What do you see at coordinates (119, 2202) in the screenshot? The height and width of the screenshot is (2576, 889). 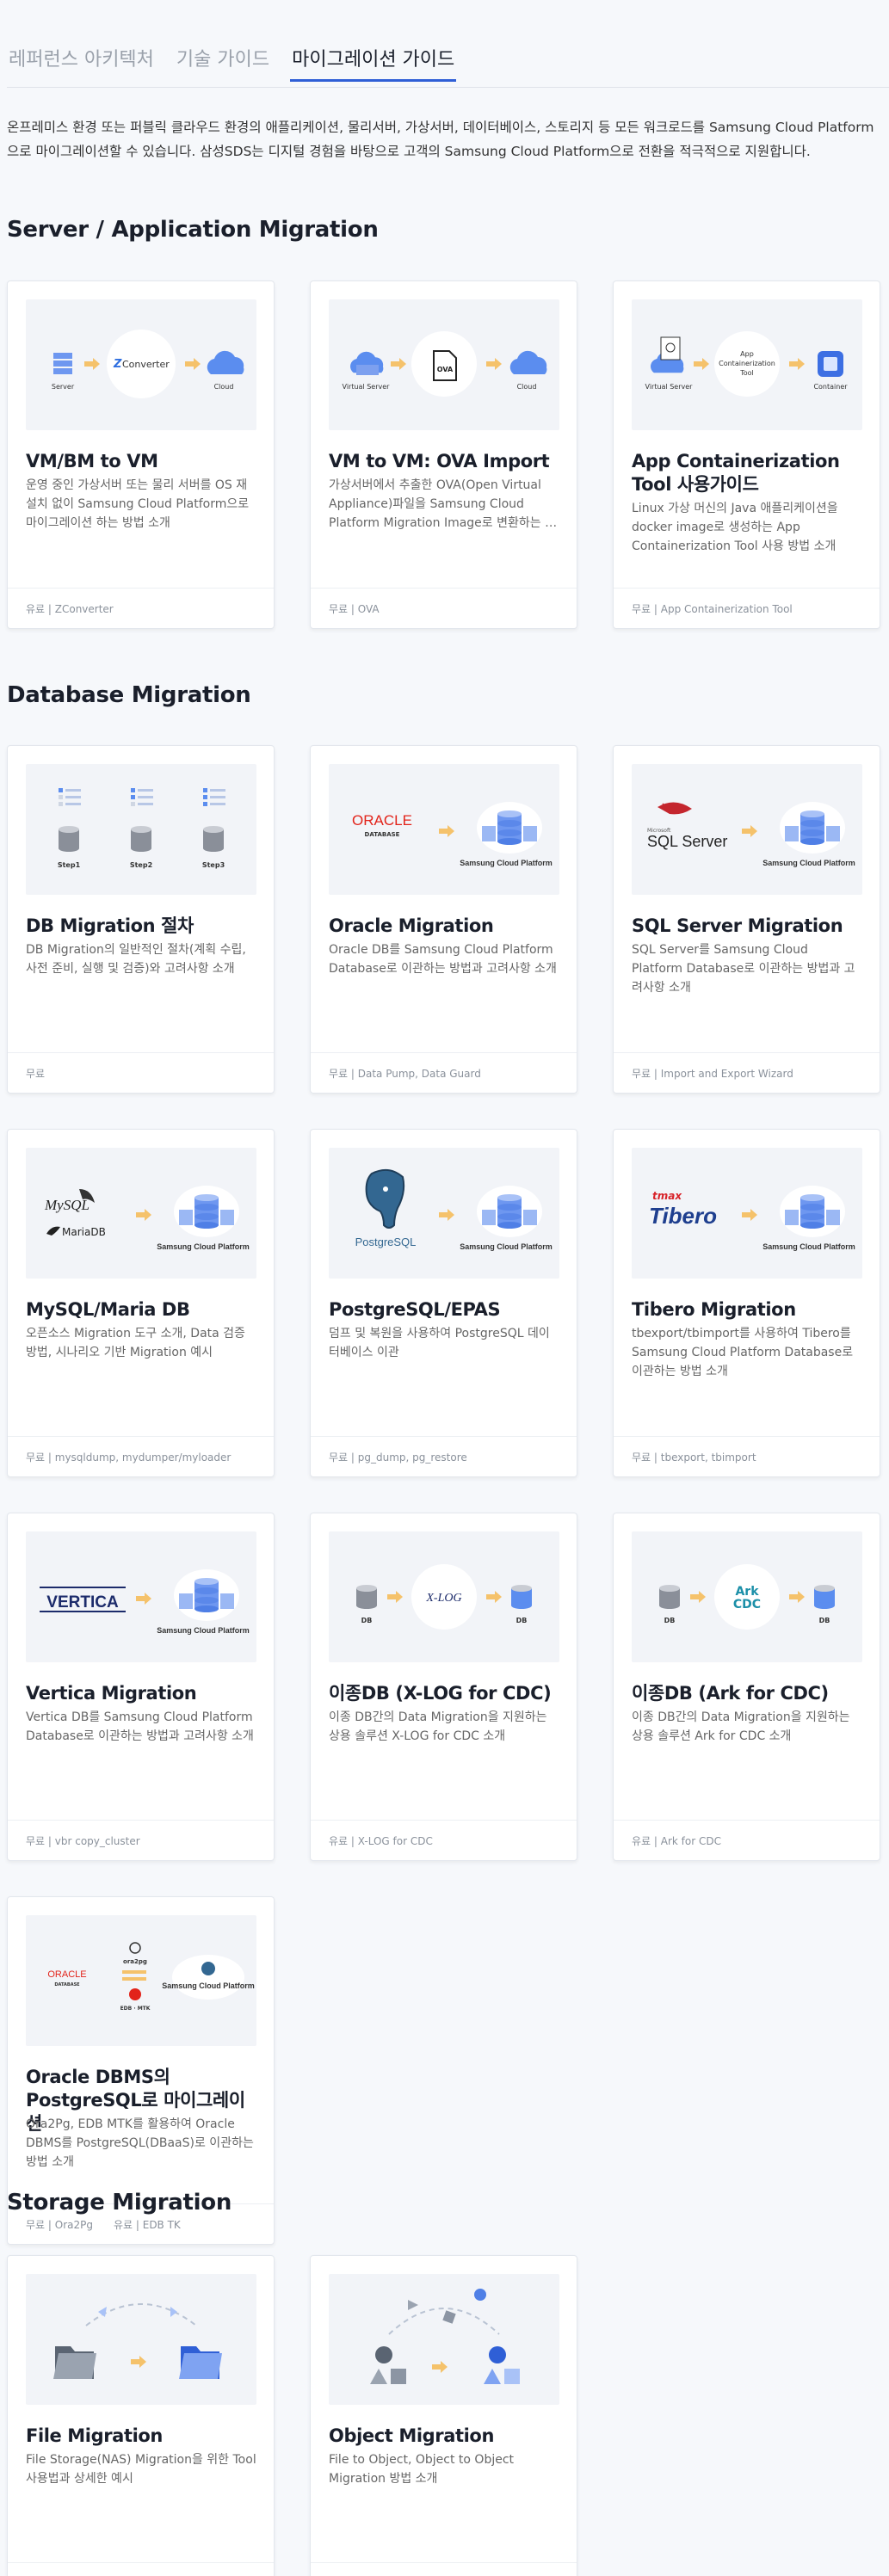 I see `section-title: Storage Migration` at bounding box center [119, 2202].